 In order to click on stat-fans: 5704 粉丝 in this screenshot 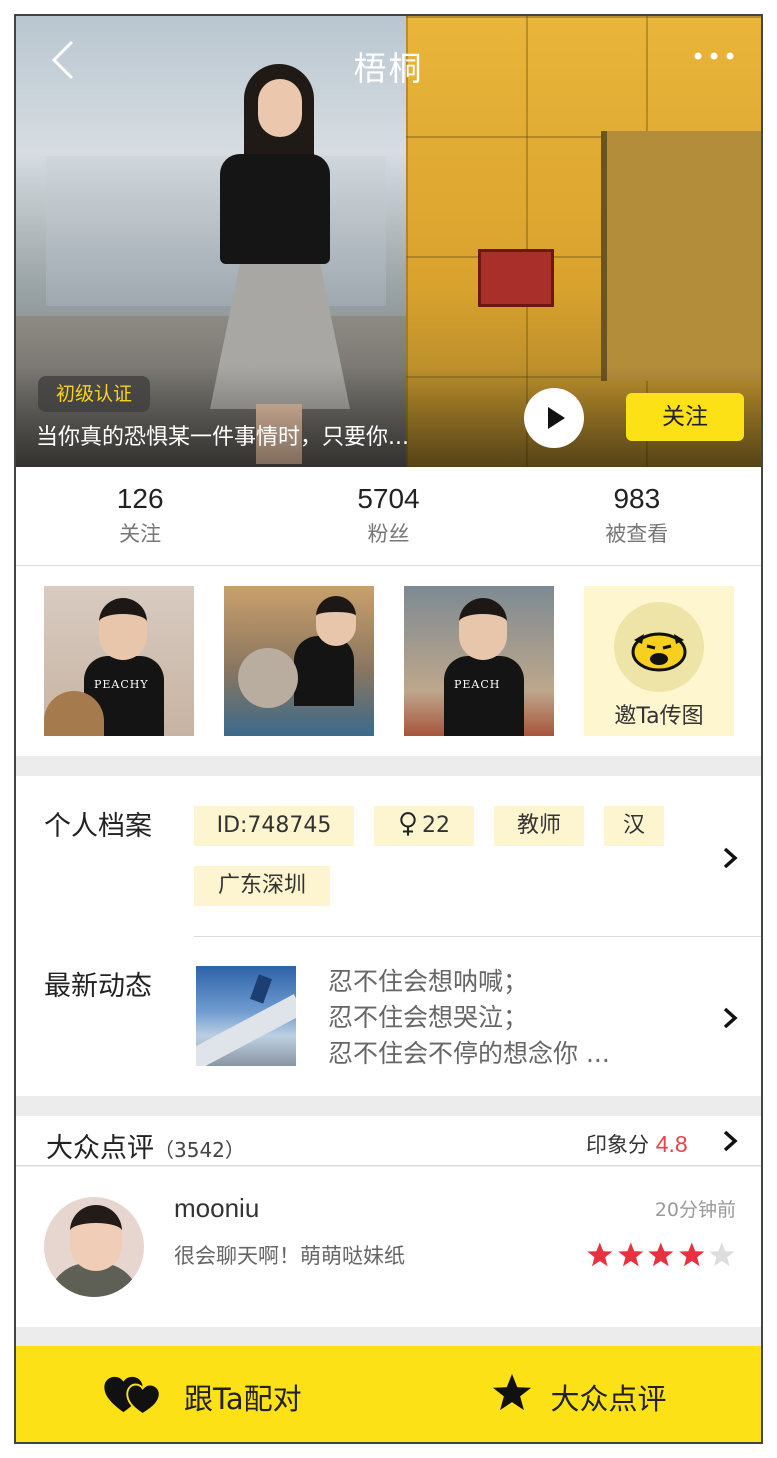, I will do `click(388, 516)`.